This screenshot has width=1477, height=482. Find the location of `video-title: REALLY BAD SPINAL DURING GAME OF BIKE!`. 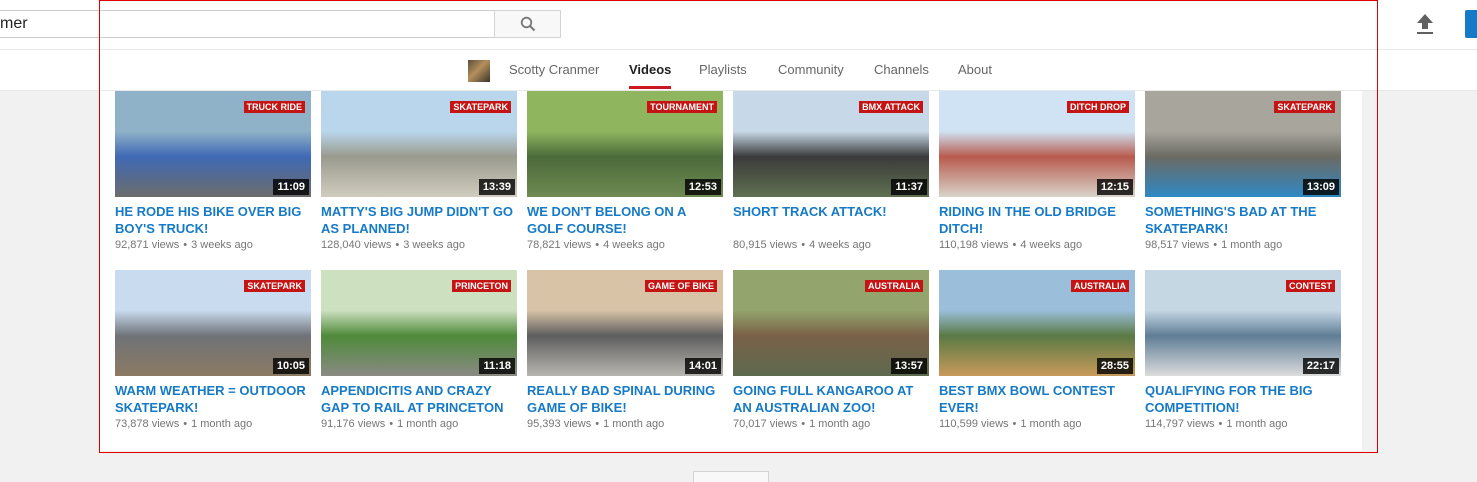

video-title: REALLY BAD SPINAL DURING GAME OF BIKE! is located at coordinates (625, 399).